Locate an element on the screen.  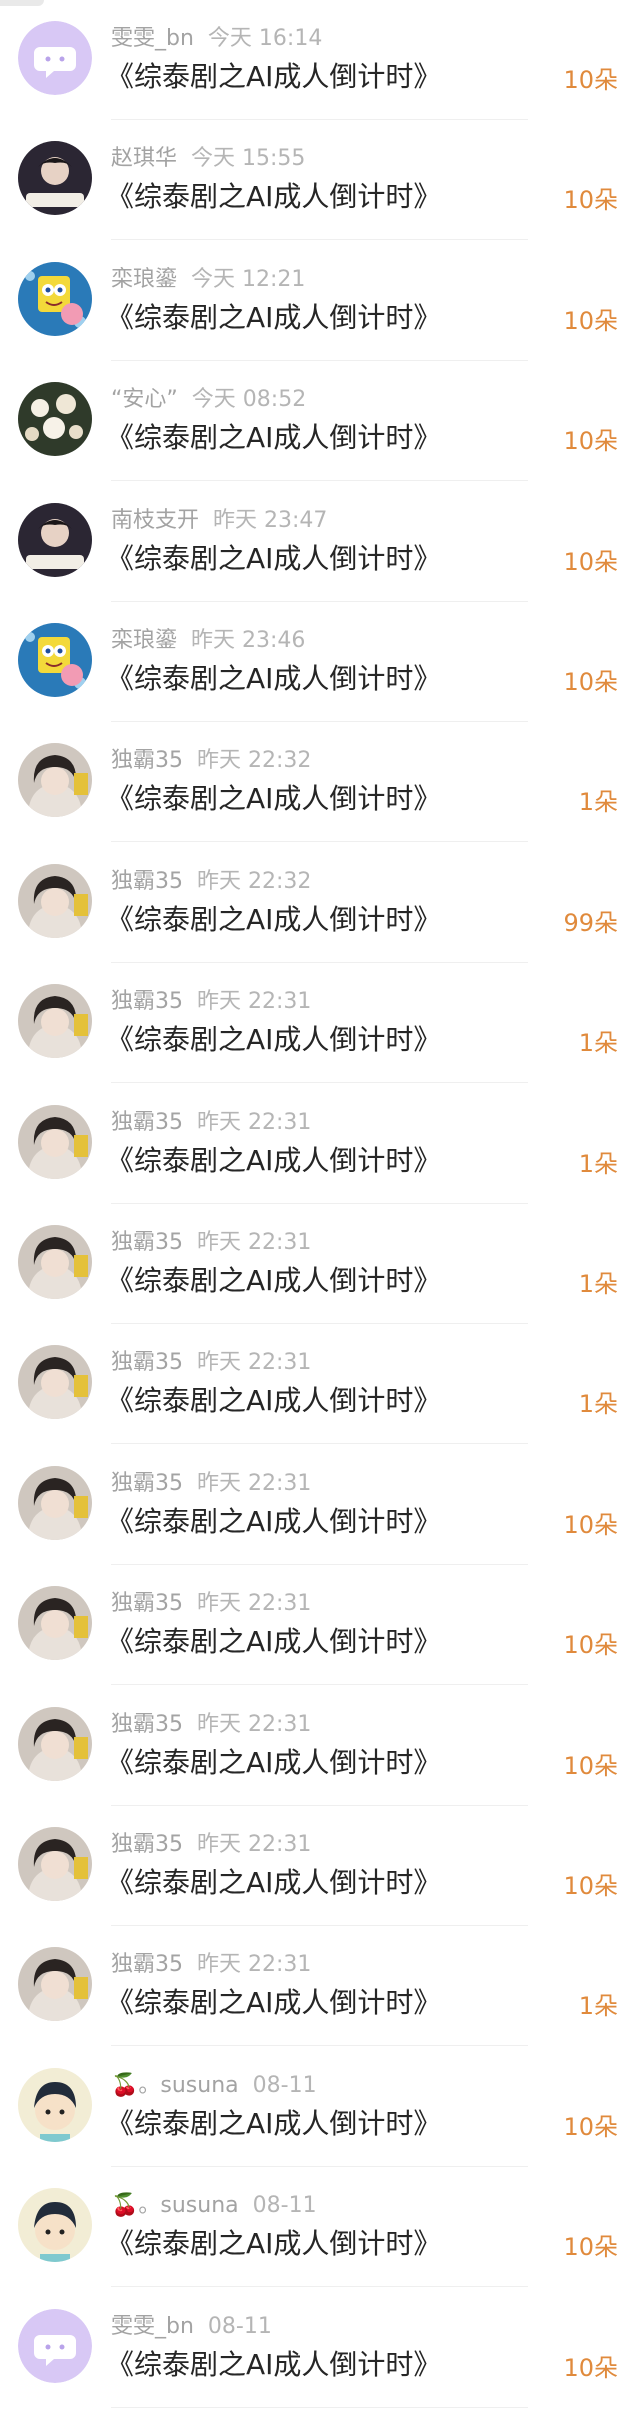
timestamp: 今天 16:14 is located at coordinates (265, 38).